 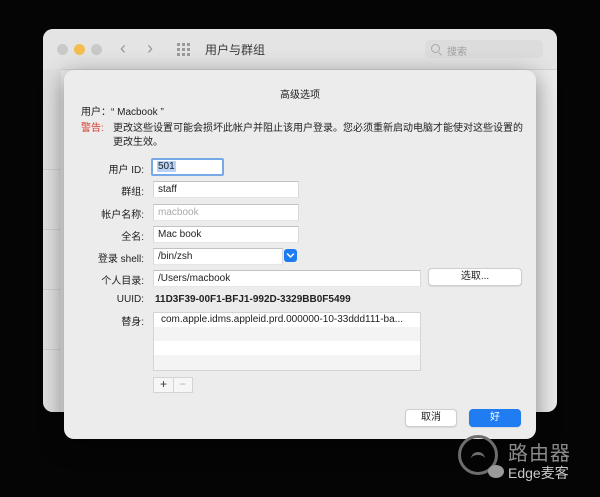 What do you see at coordinates (150, 48) in the screenshot?
I see `chevron-right-icon: ›` at bounding box center [150, 48].